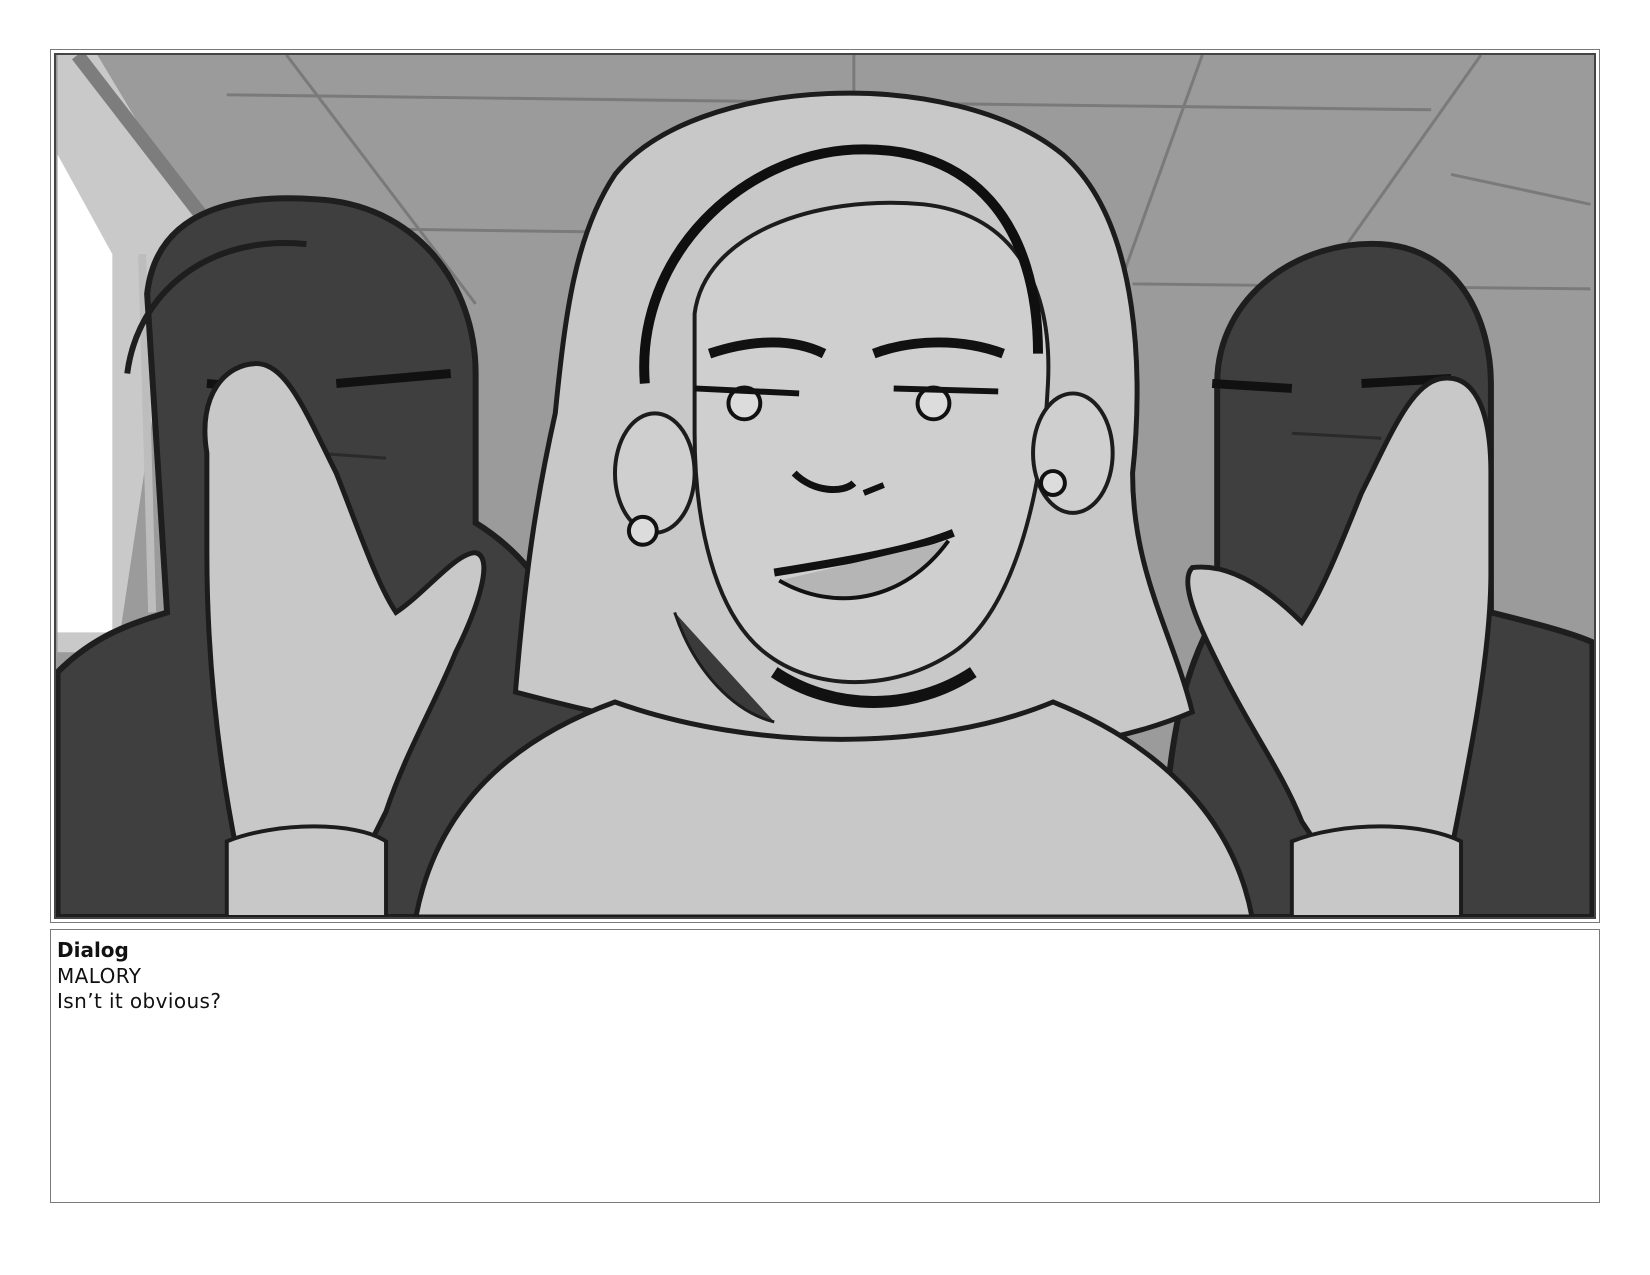 The image size is (1650, 1275). What do you see at coordinates (93, 950) in the screenshot?
I see `dialog-heading: Dialog` at bounding box center [93, 950].